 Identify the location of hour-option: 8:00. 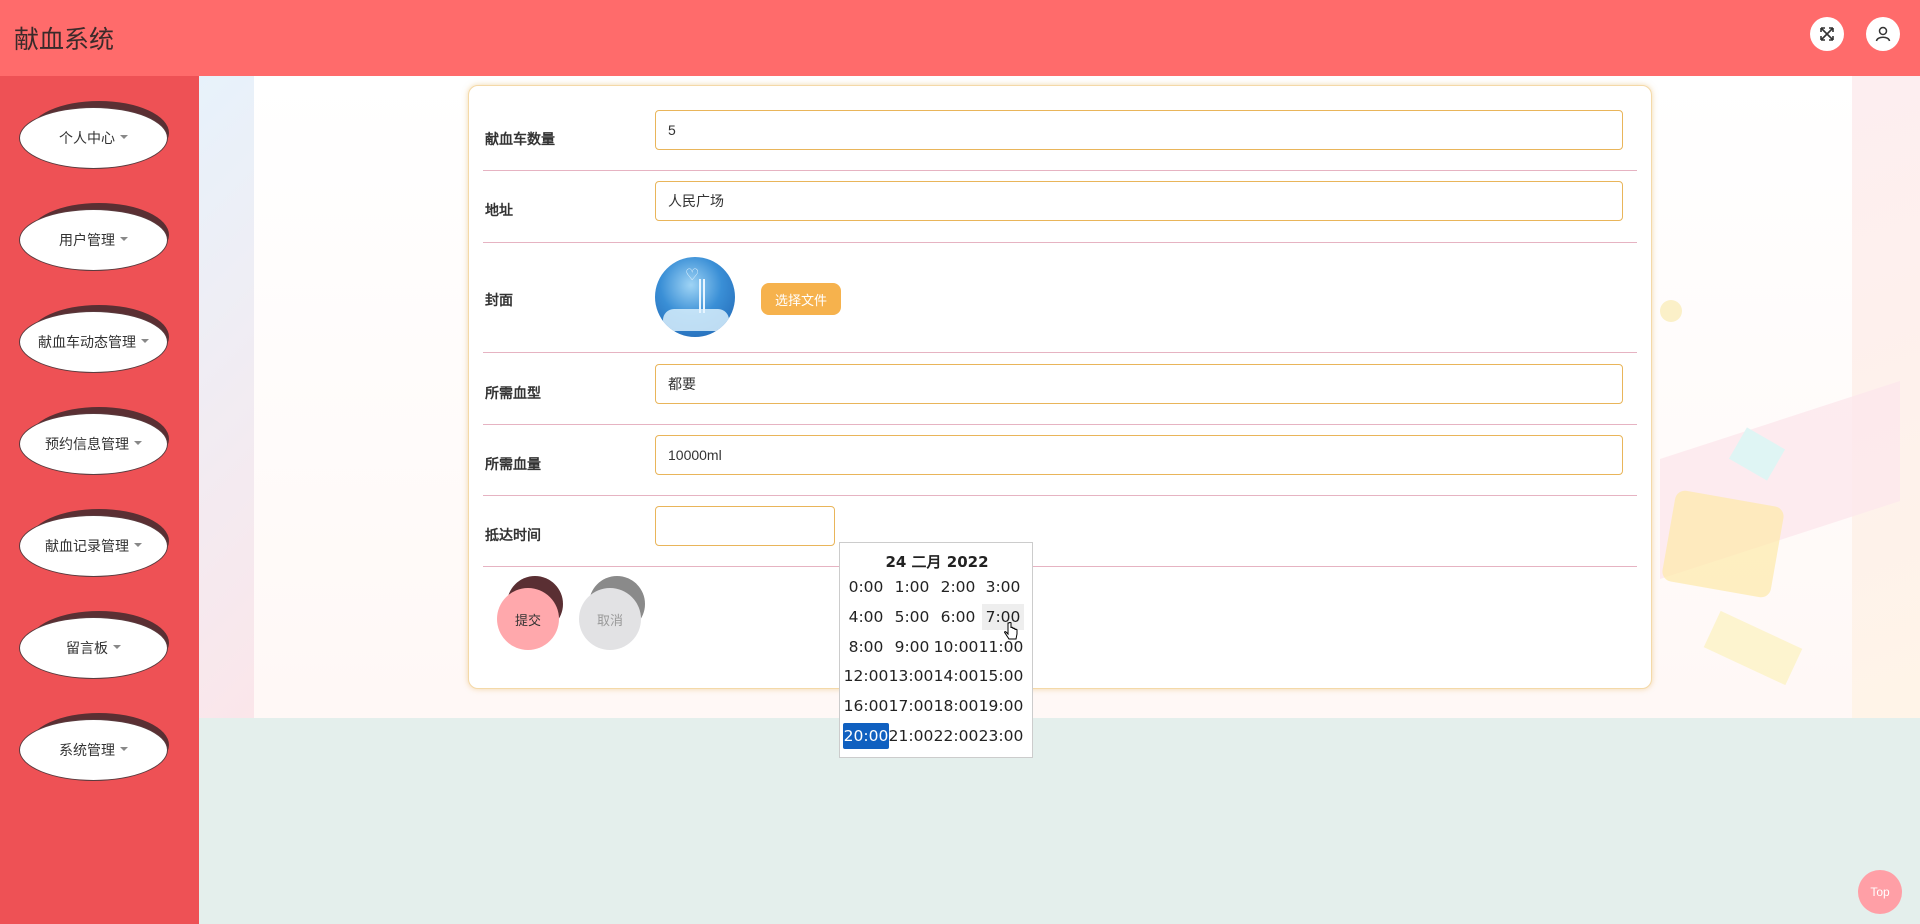
(866, 647).